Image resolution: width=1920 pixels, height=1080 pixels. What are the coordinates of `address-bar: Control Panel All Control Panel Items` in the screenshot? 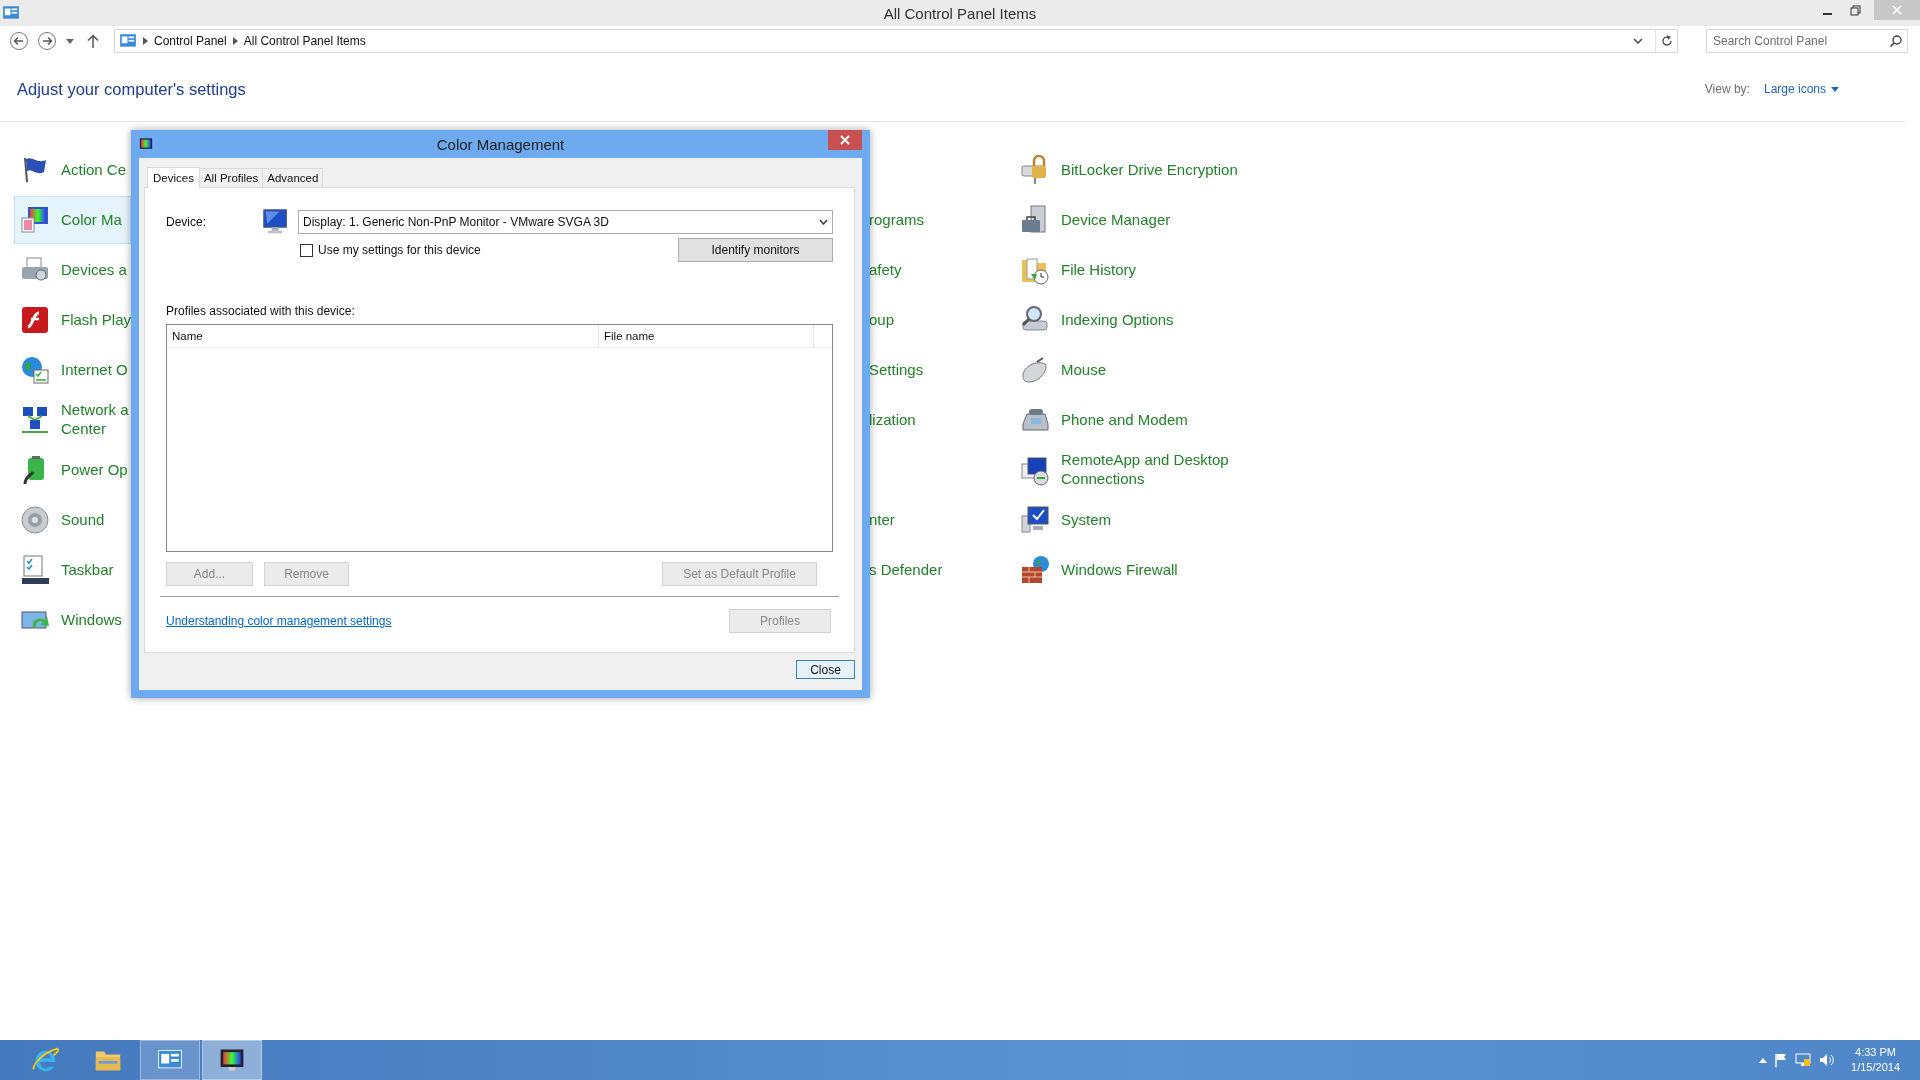 It's located at (896, 41).